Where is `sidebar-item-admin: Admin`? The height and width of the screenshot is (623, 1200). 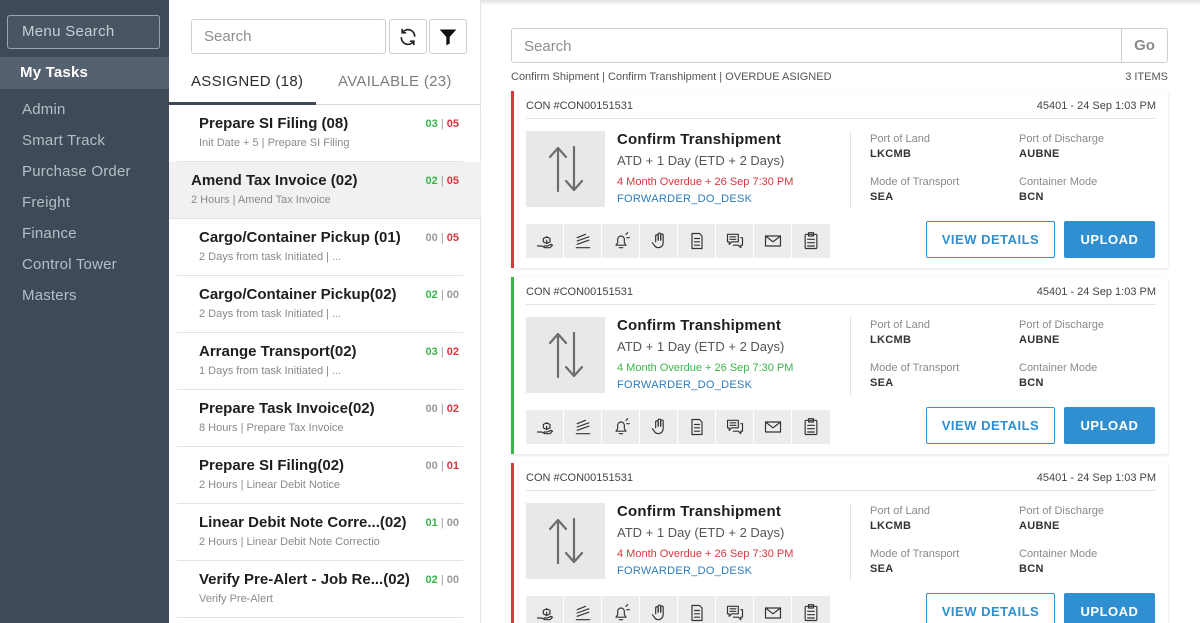
sidebar-item-admin: Admin is located at coordinates (84, 109).